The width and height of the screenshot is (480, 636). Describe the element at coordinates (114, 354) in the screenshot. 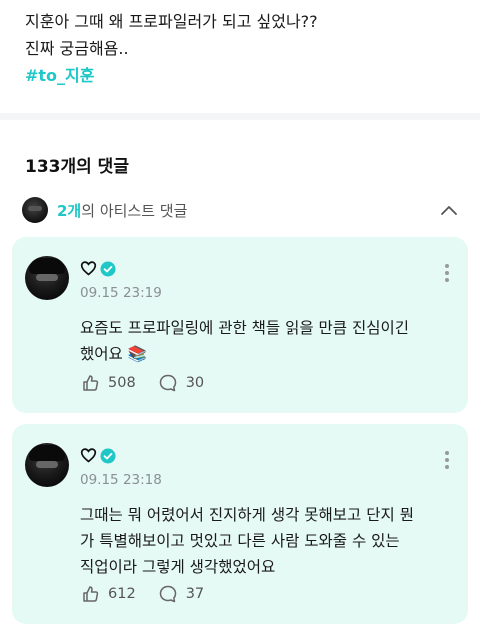

I see `comment-line: 했어요 📚` at that location.